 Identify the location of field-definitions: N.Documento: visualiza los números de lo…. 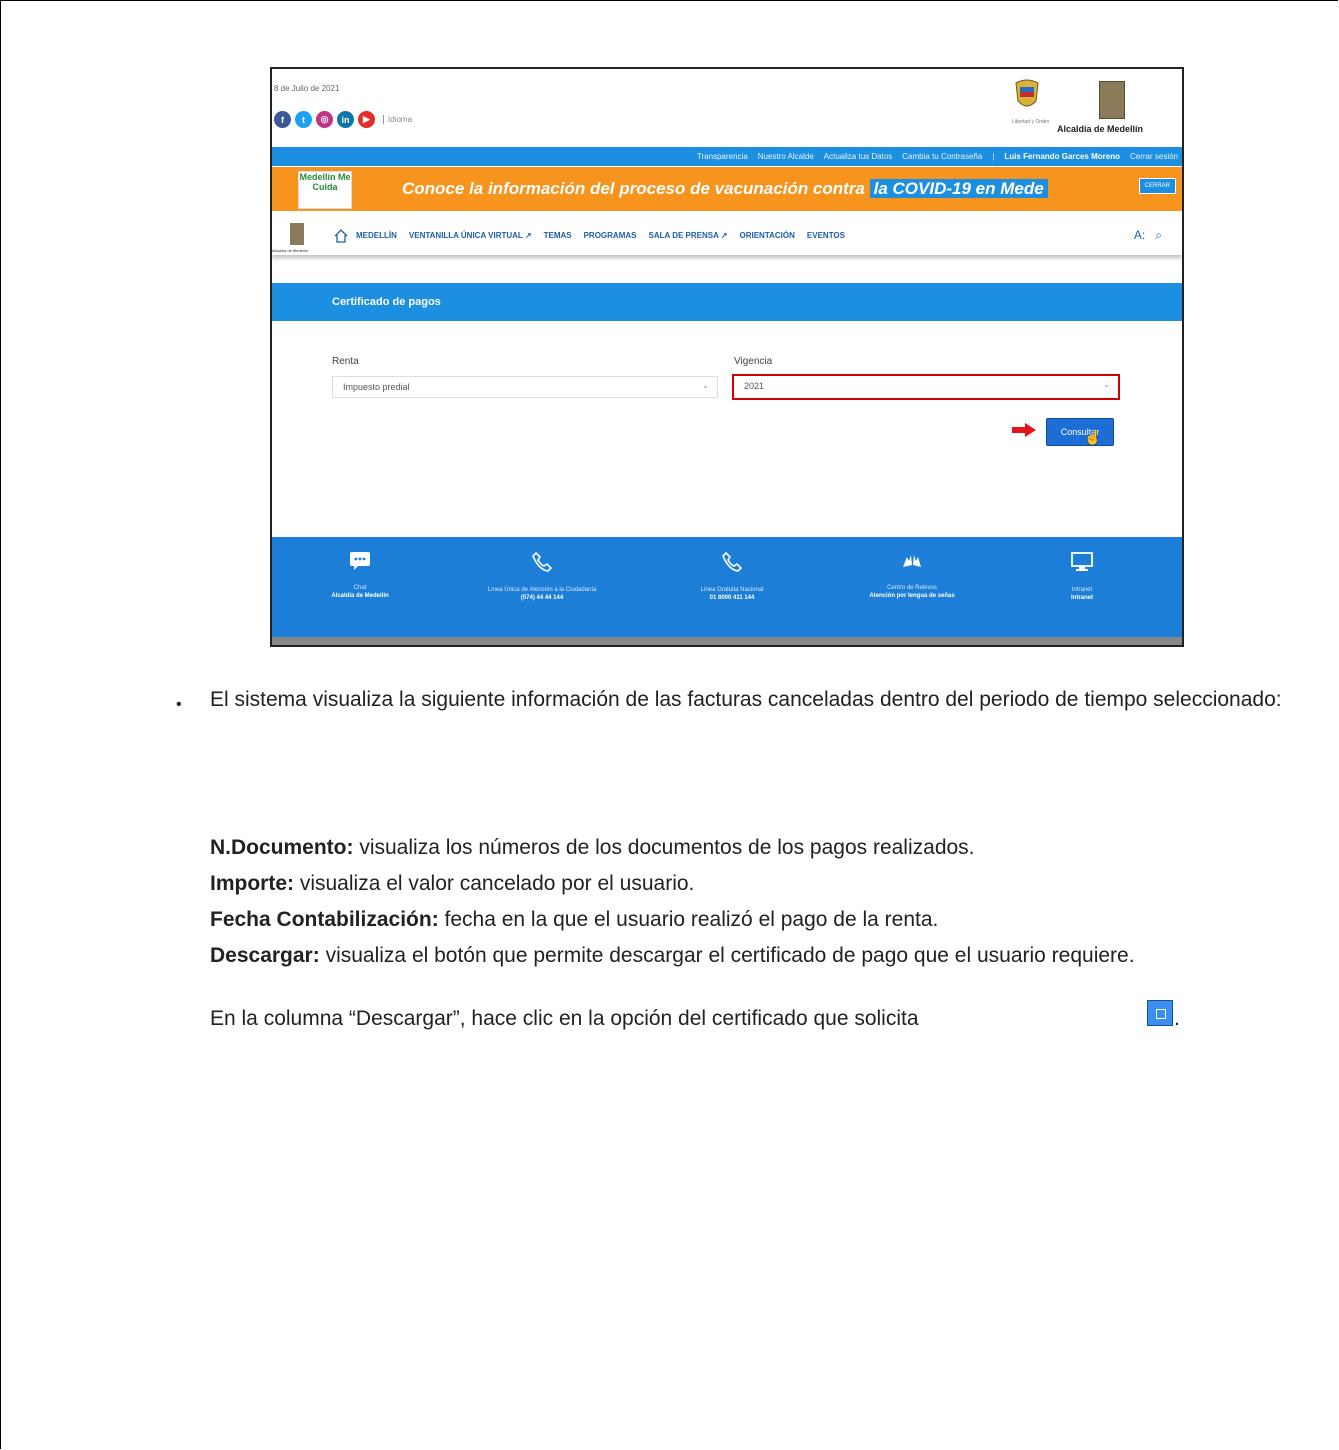
(770, 902).